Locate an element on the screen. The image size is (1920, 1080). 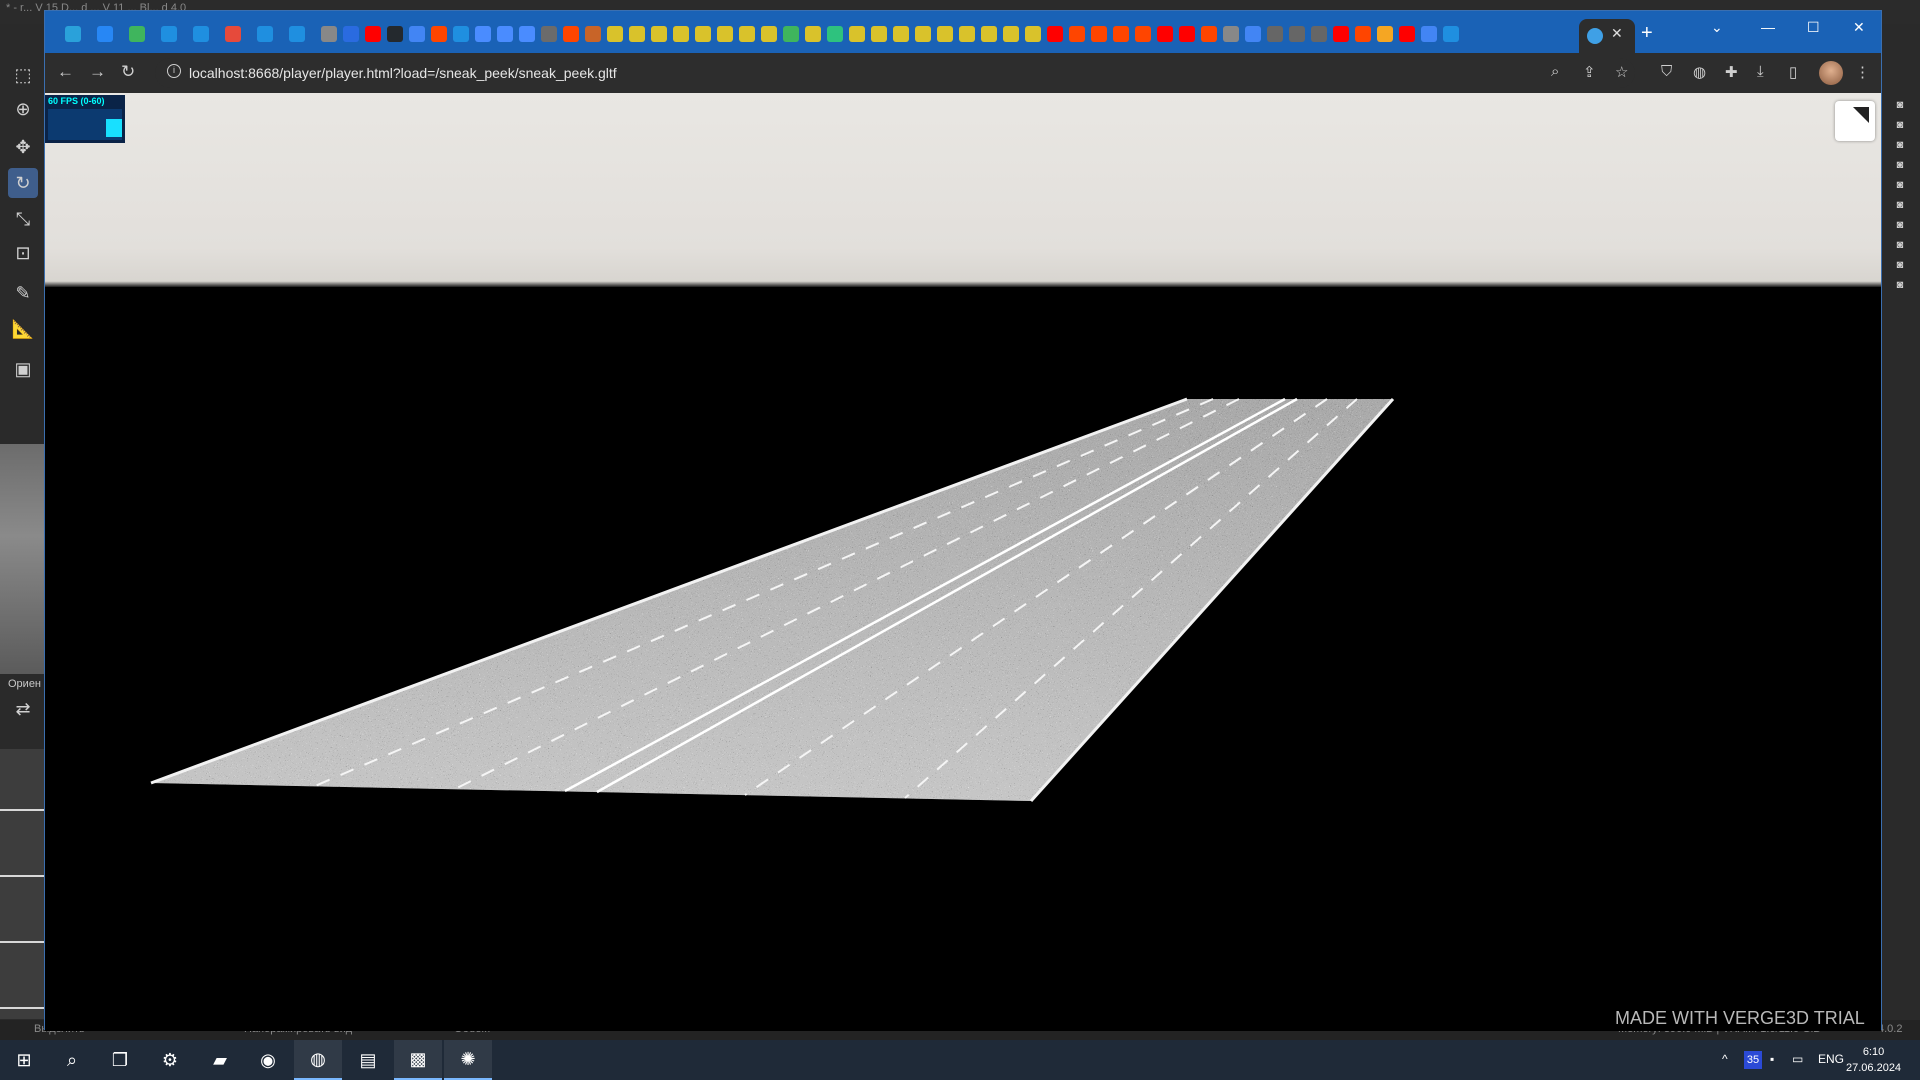
blender-icon: ✺ is located at coordinates (468, 1060).